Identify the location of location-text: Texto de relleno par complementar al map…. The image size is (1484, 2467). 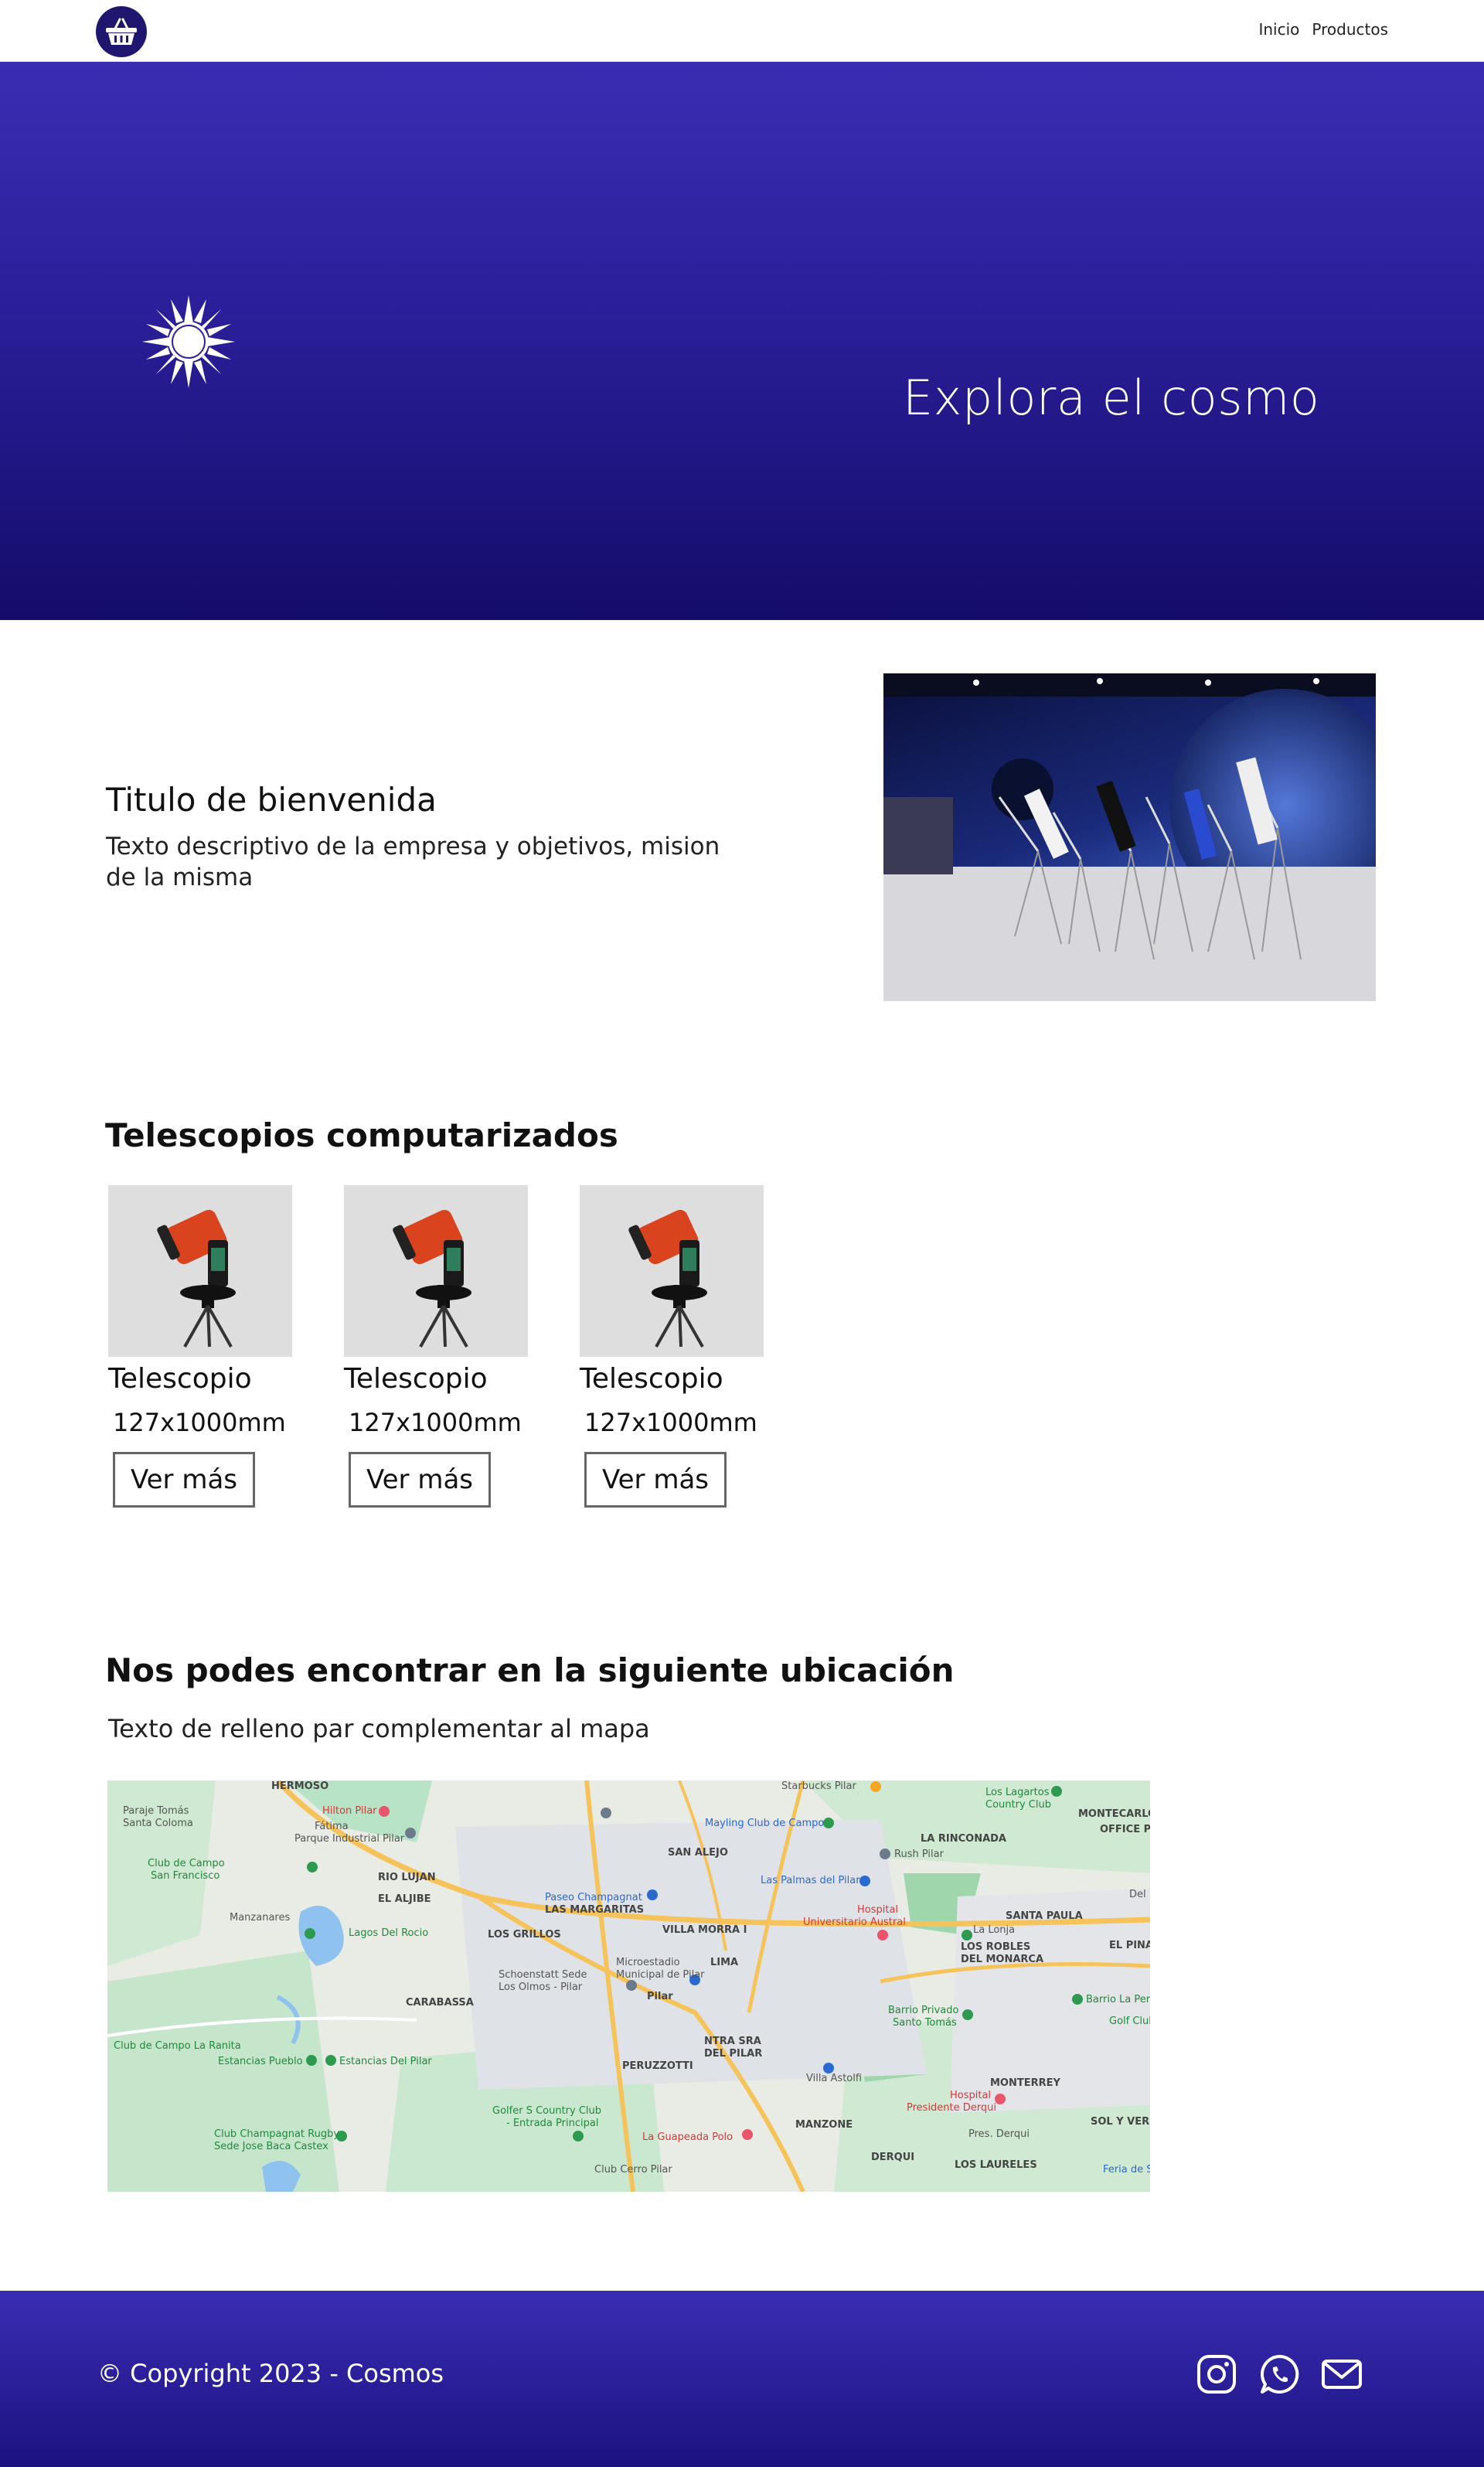
(379, 1729).